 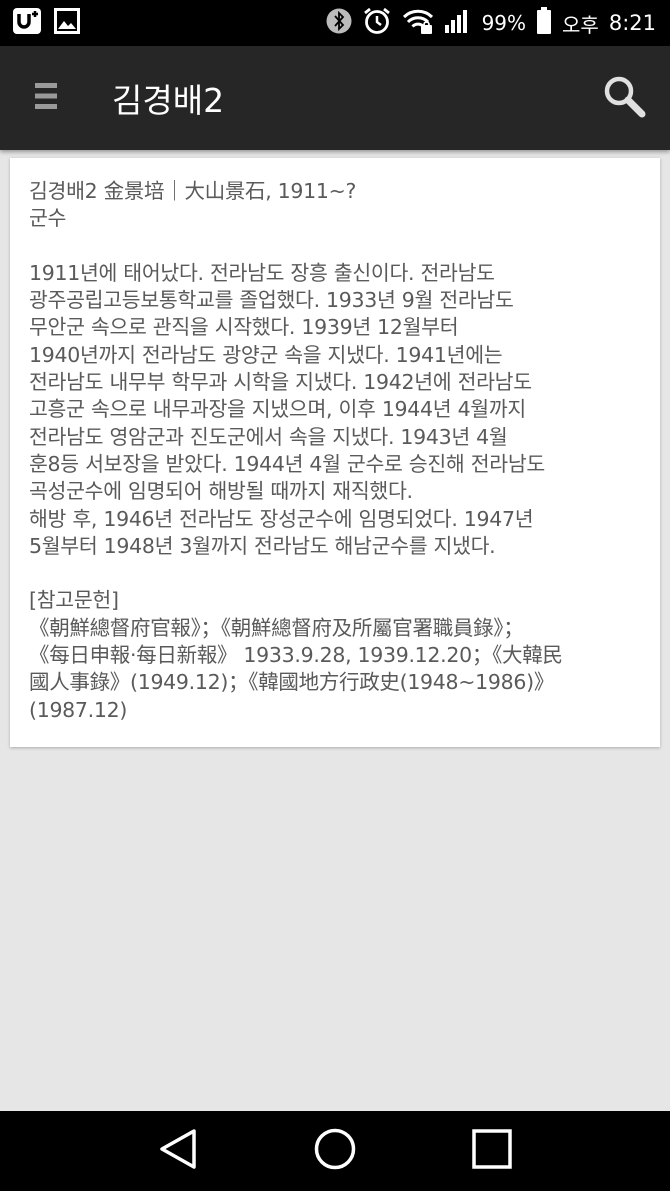 I want to click on home-icon, so click(x=335, y=1151).